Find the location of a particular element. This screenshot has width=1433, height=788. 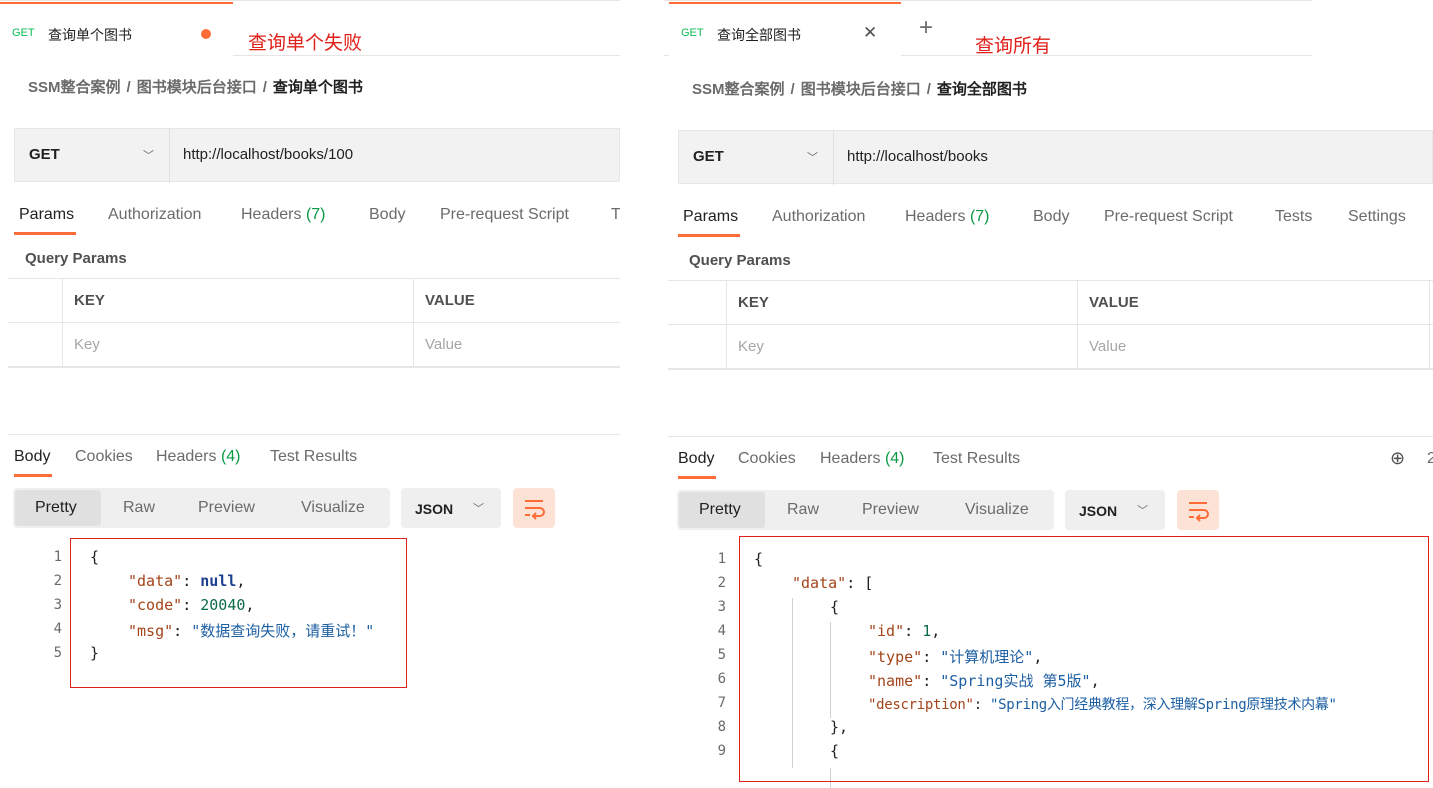

breadcrumb: SSM整合案例 / 图书模块后台接口 / 查询全部图书 is located at coordinates (859, 89).